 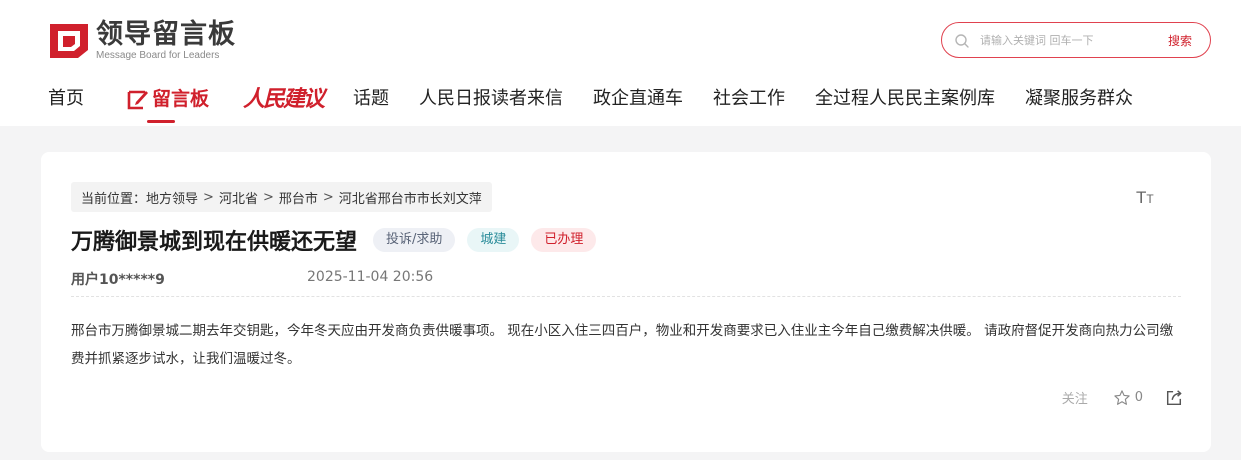 I want to click on message-board-icon, so click(x=137, y=100).